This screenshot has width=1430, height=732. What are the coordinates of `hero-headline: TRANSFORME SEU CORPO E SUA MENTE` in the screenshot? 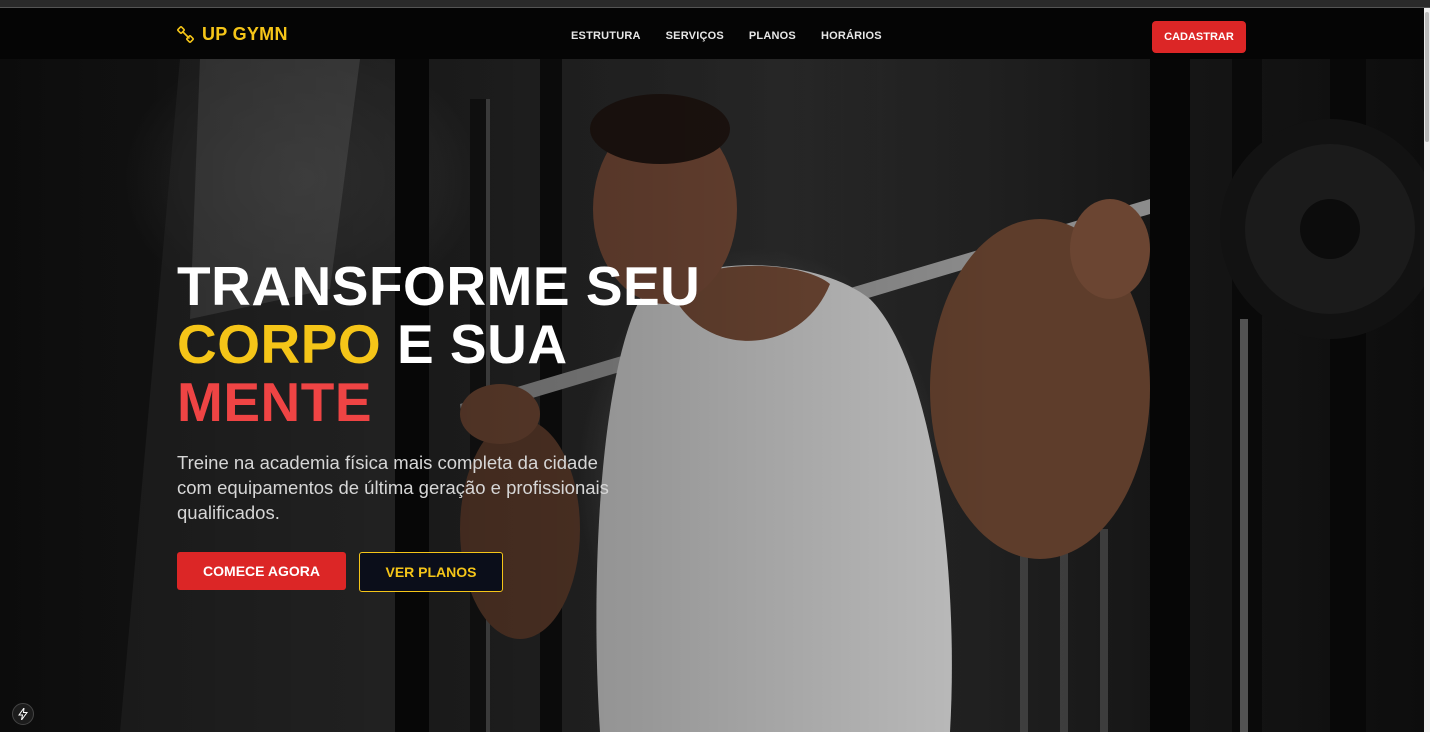 It's located at (438, 344).